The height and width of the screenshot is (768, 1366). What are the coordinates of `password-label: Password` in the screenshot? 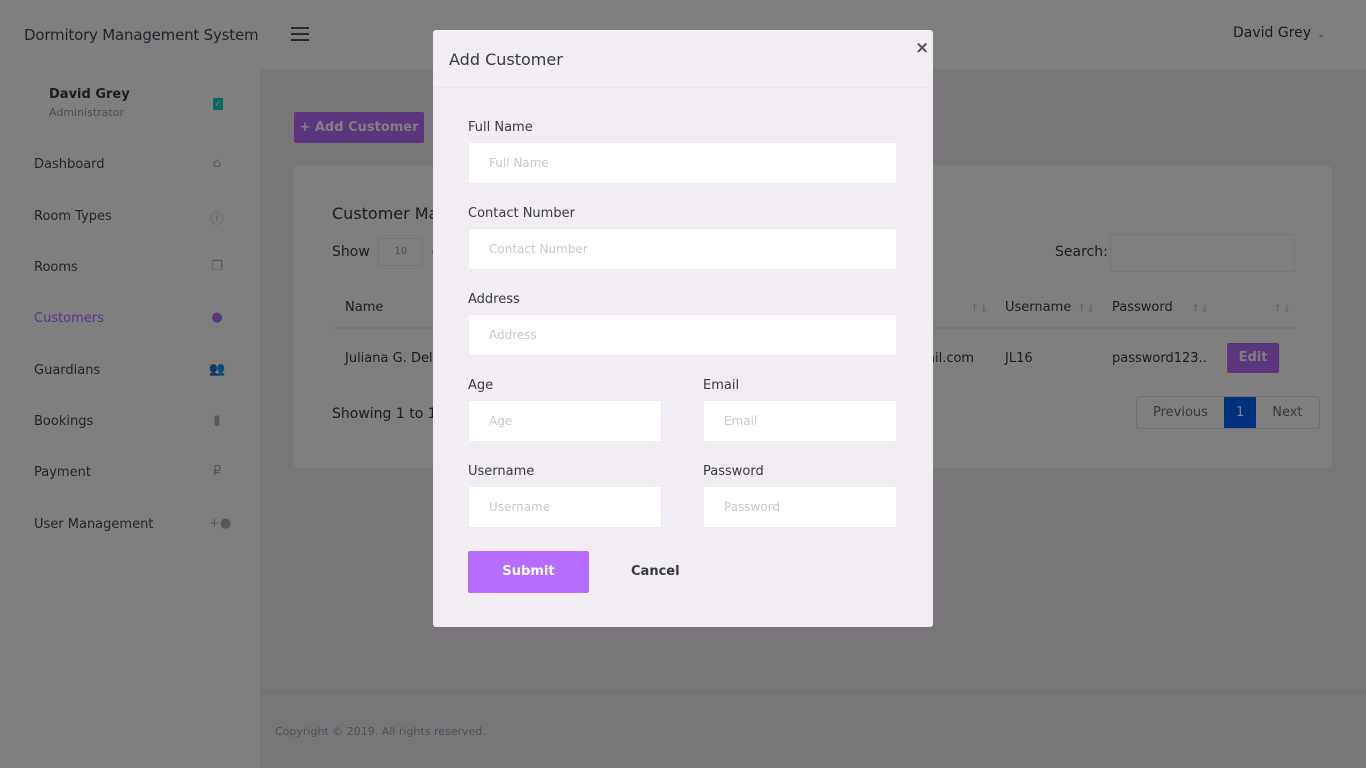 It's located at (733, 471).